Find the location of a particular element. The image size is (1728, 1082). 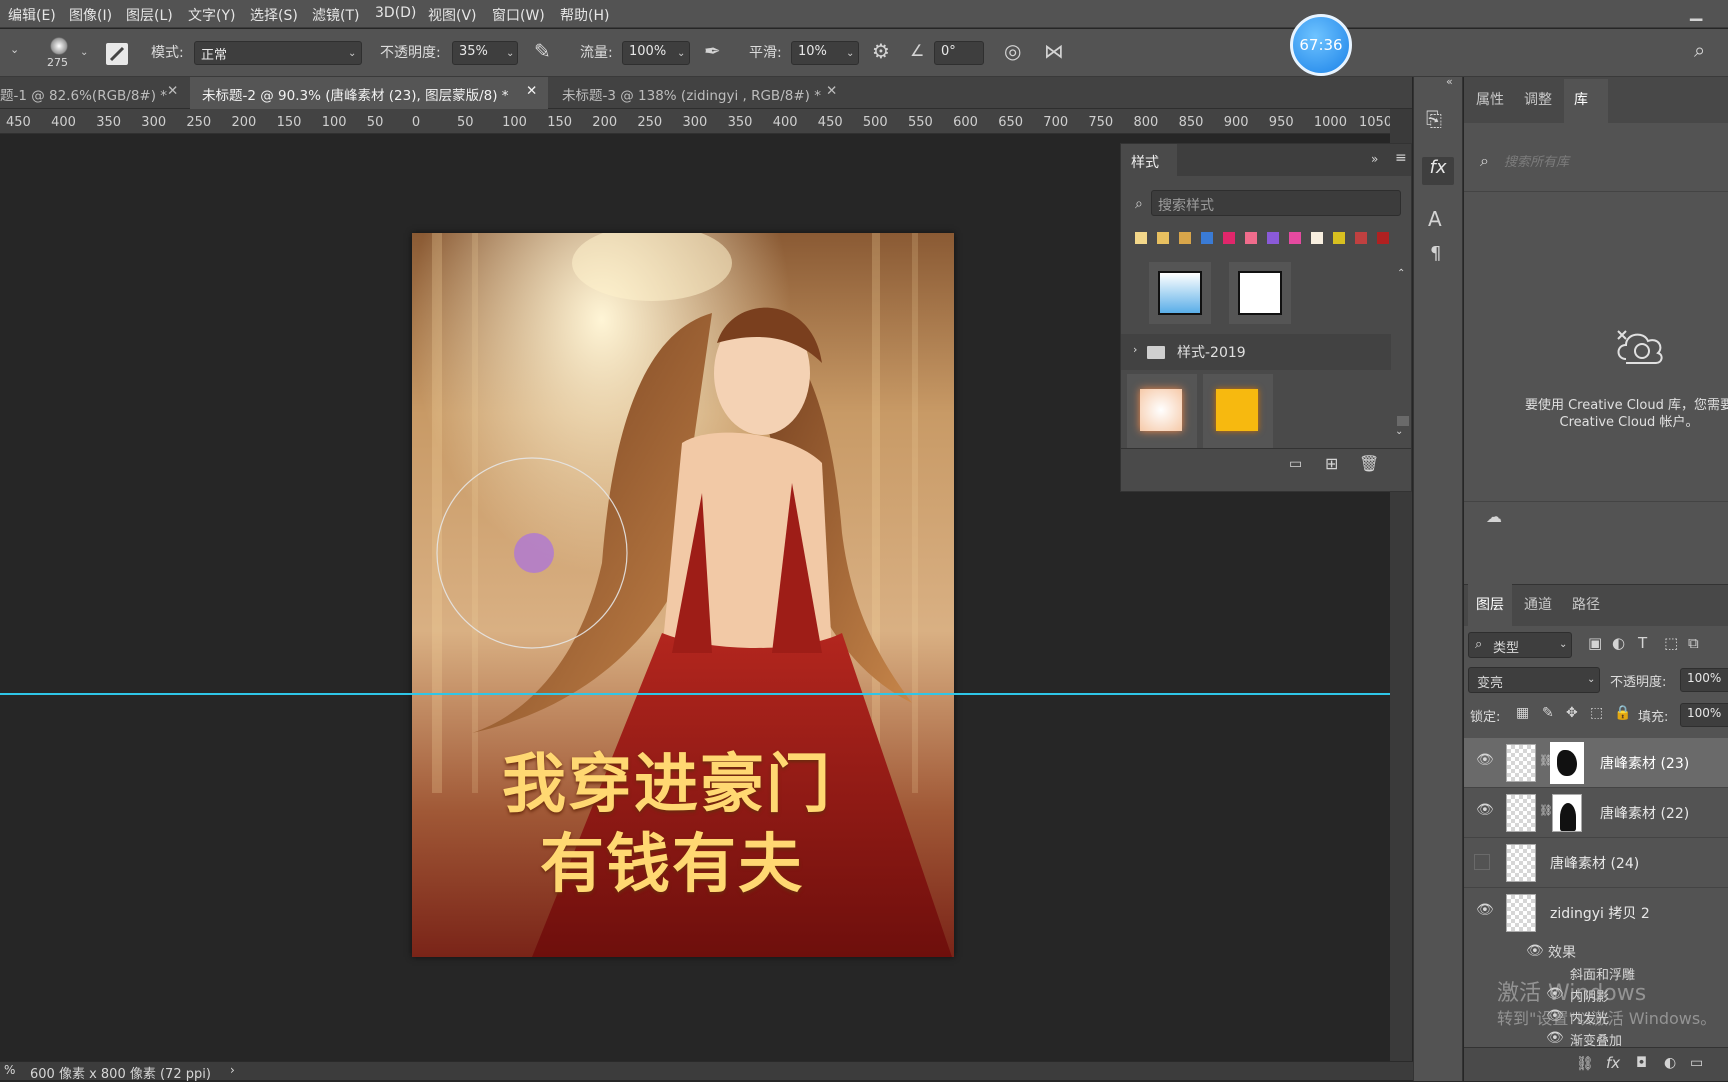

tab-adjustments: 调整 is located at coordinates (1538, 99).